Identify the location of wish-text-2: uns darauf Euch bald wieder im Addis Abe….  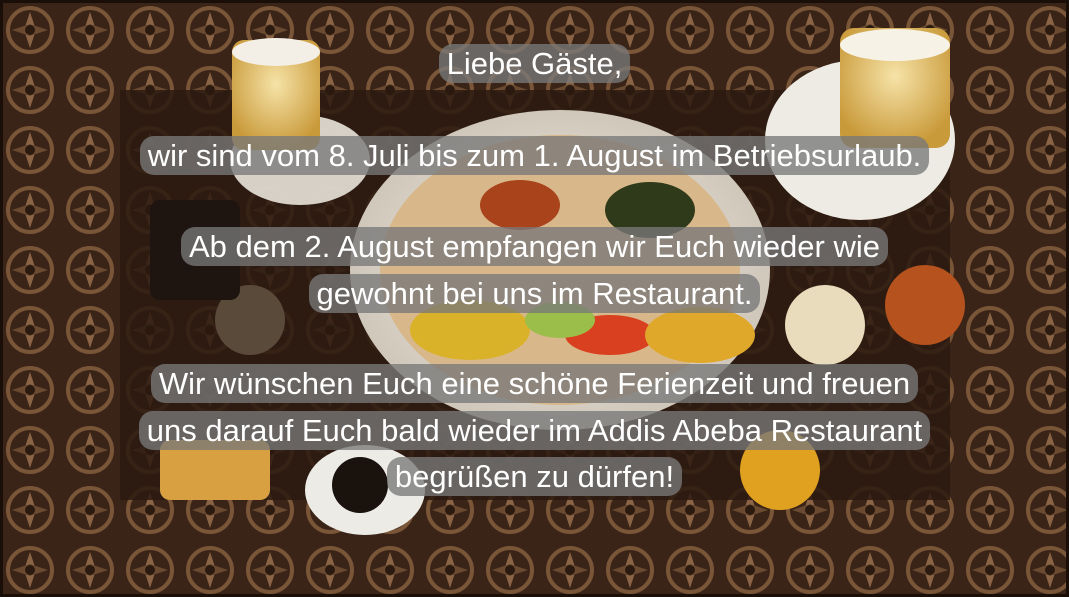
(534, 430).